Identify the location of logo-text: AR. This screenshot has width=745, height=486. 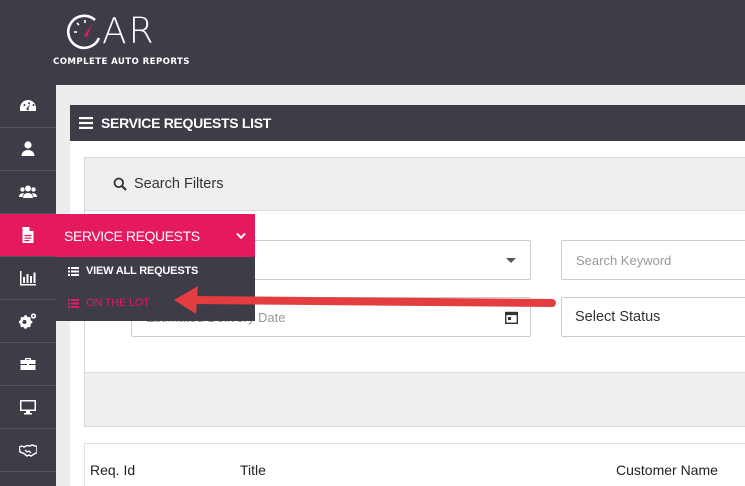
(129, 31).